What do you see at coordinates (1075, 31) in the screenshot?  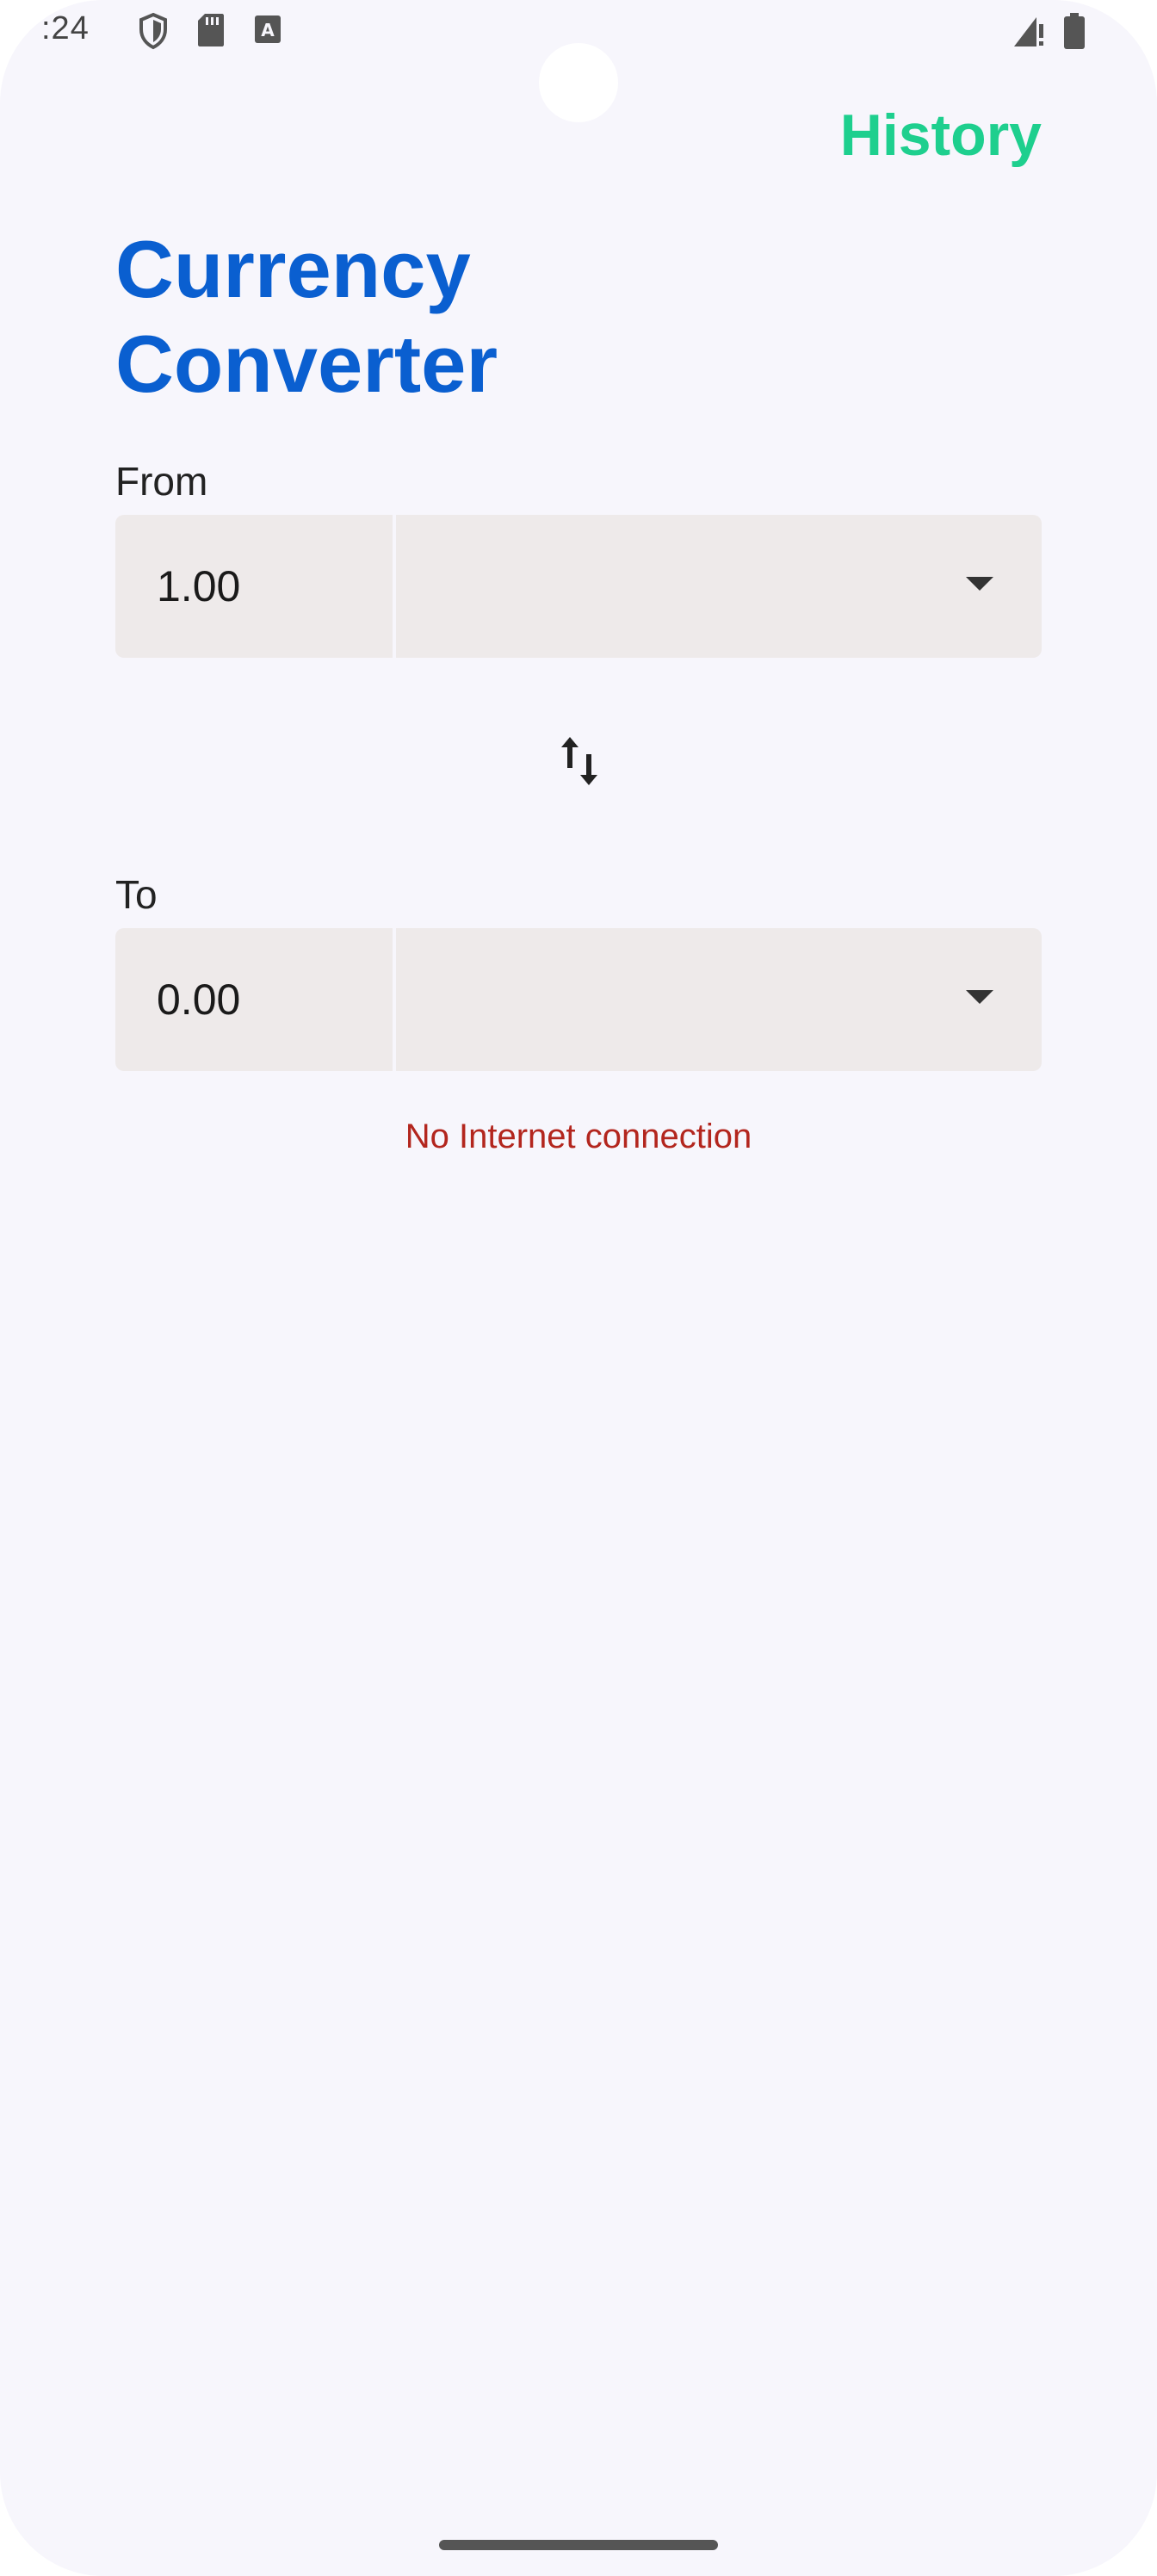 I see `battery-icon` at bounding box center [1075, 31].